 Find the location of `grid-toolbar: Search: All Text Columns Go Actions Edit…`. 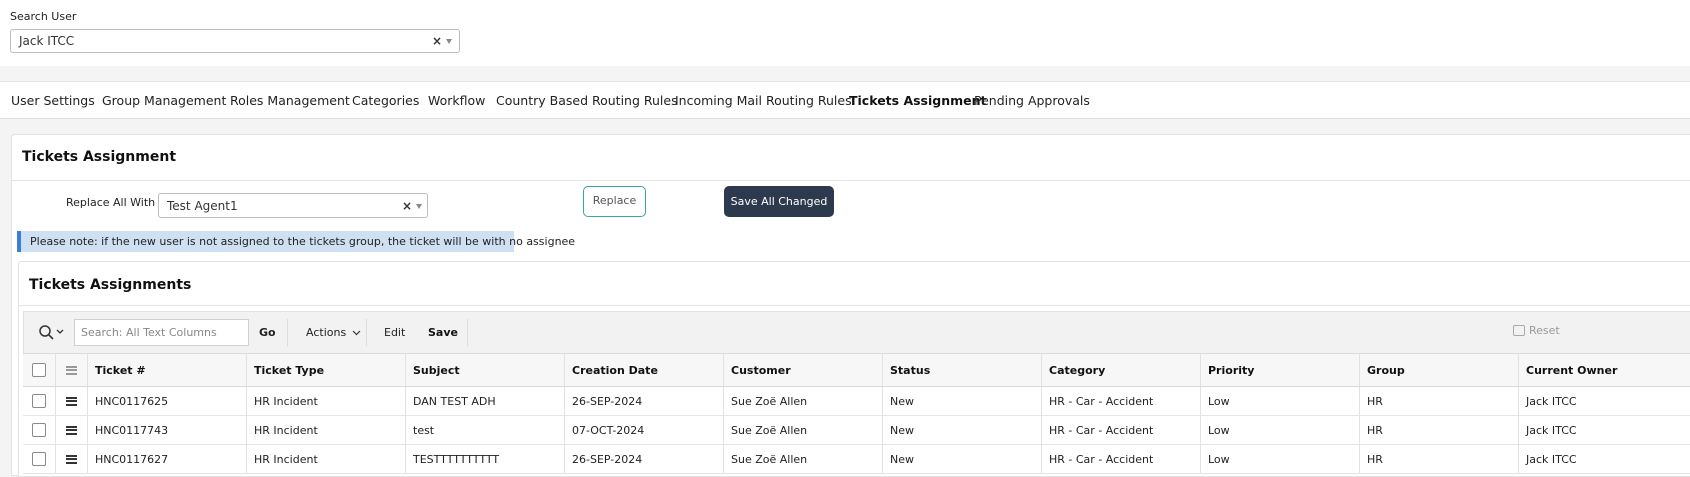

grid-toolbar: Search: All Text Columns Go Actions Edit… is located at coordinates (856, 332).